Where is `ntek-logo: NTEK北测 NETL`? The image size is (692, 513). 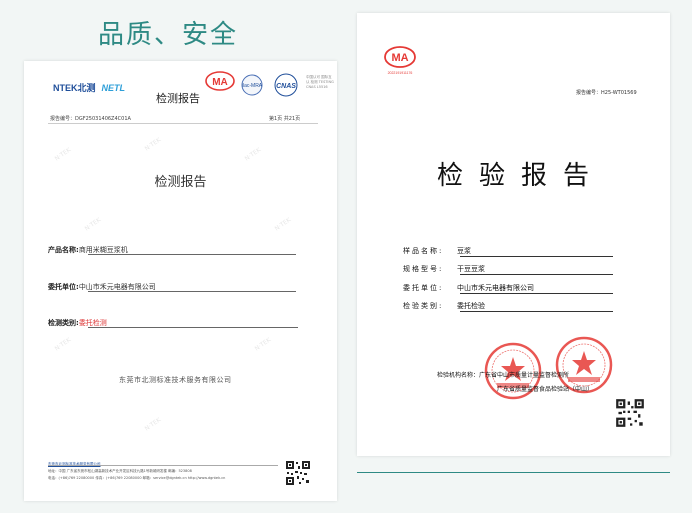
ntek-logo: NTEK北测 NETL is located at coordinates (89, 88).